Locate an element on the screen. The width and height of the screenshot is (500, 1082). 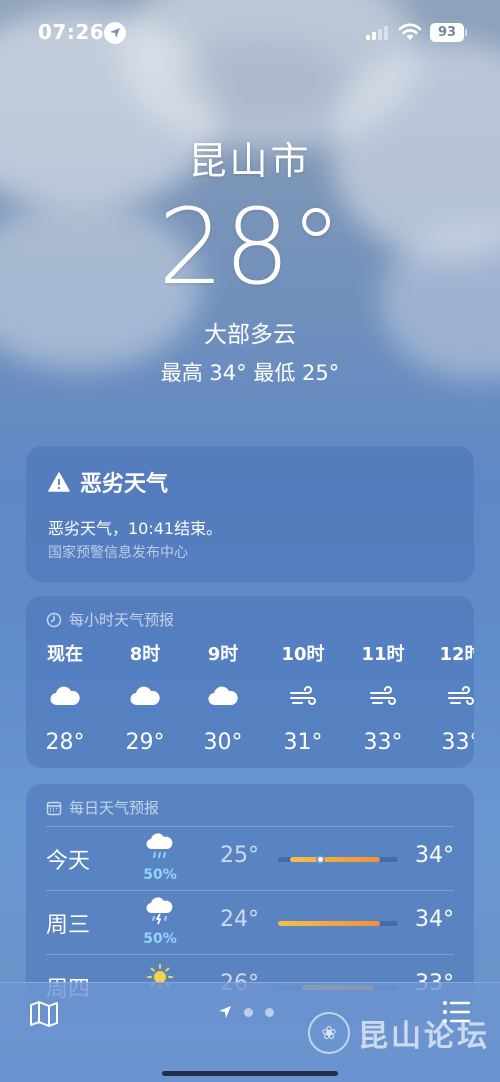
city-list-icon is located at coordinates (456, 1012).